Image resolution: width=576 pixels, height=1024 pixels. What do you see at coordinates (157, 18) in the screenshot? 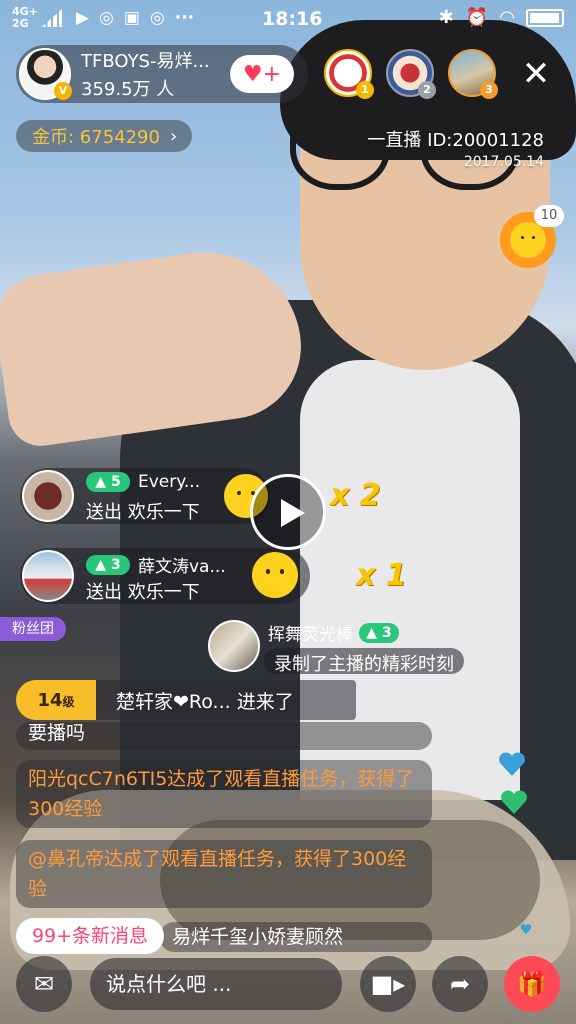
I see `app-notification-icon-2: ◎` at bounding box center [157, 18].